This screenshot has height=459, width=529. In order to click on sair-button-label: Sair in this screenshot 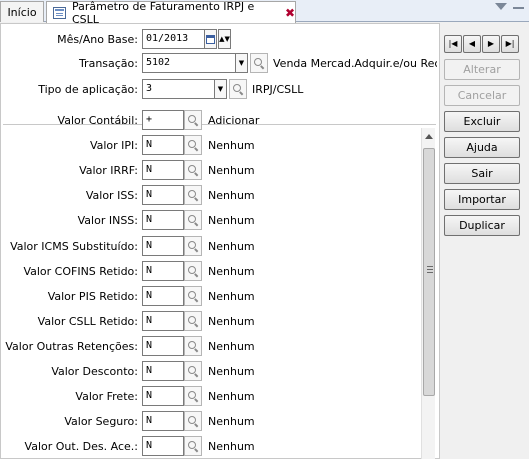, I will do `click(482, 173)`.